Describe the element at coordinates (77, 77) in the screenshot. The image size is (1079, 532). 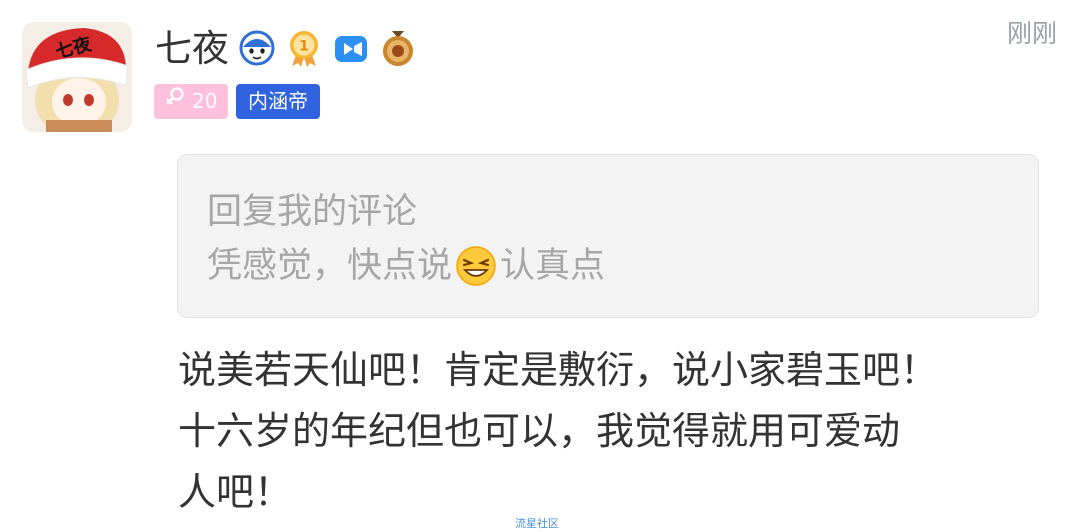
I see `avatar: 七夜` at that location.